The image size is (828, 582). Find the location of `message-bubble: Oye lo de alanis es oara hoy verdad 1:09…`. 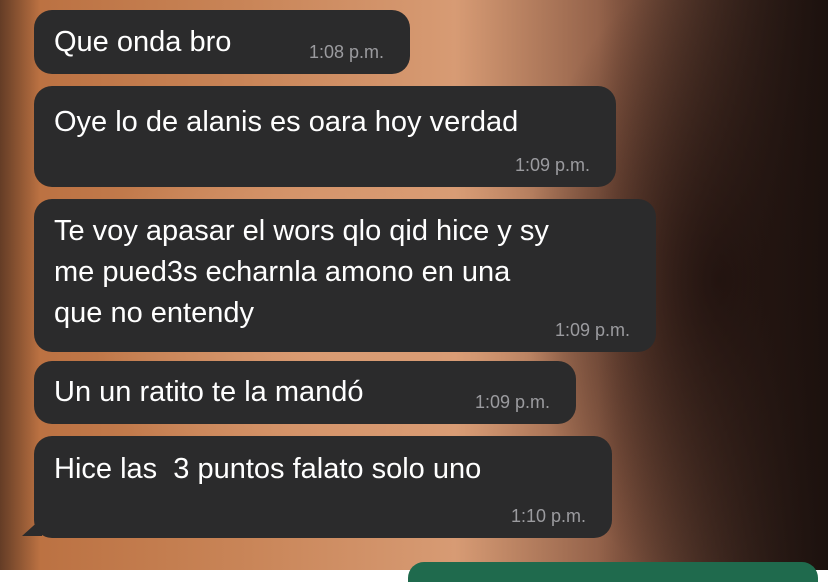

message-bubble: Oye lo de alanis es oara hoy verdad 1:09… is located at coordinates (325, 136).